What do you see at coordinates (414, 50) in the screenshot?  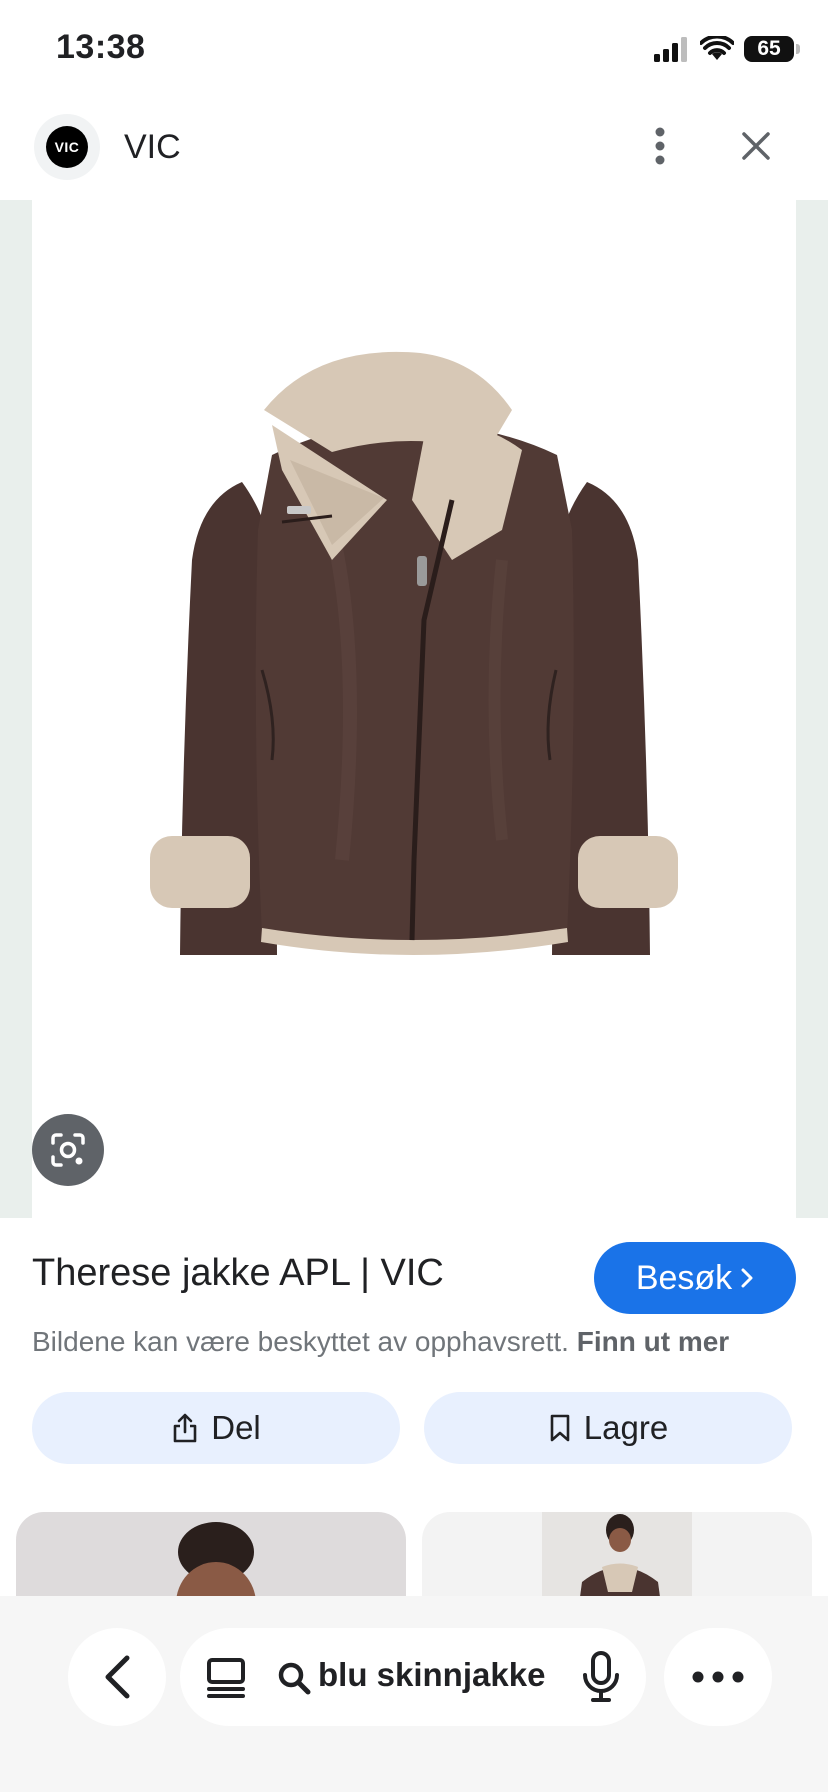 I see `status-bar: 13:38 65` at bounding box center [414, 50].